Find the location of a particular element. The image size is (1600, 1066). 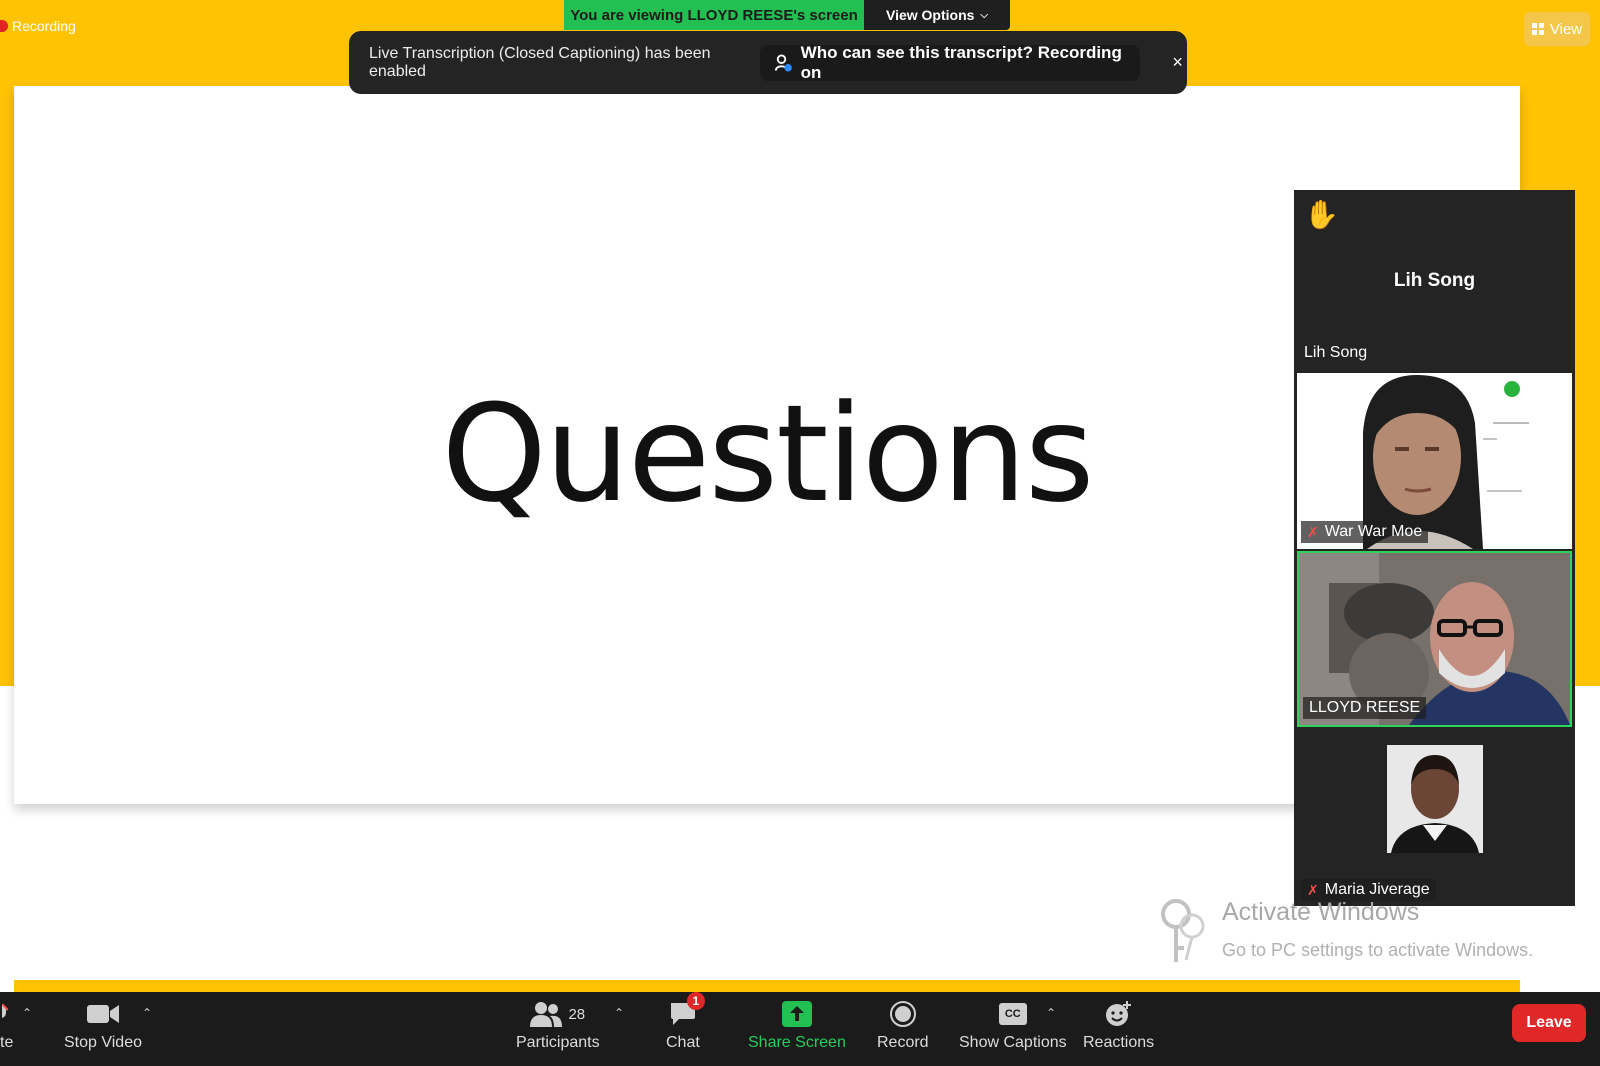

view-options-label: View Options is located at coordinates (930, 15).